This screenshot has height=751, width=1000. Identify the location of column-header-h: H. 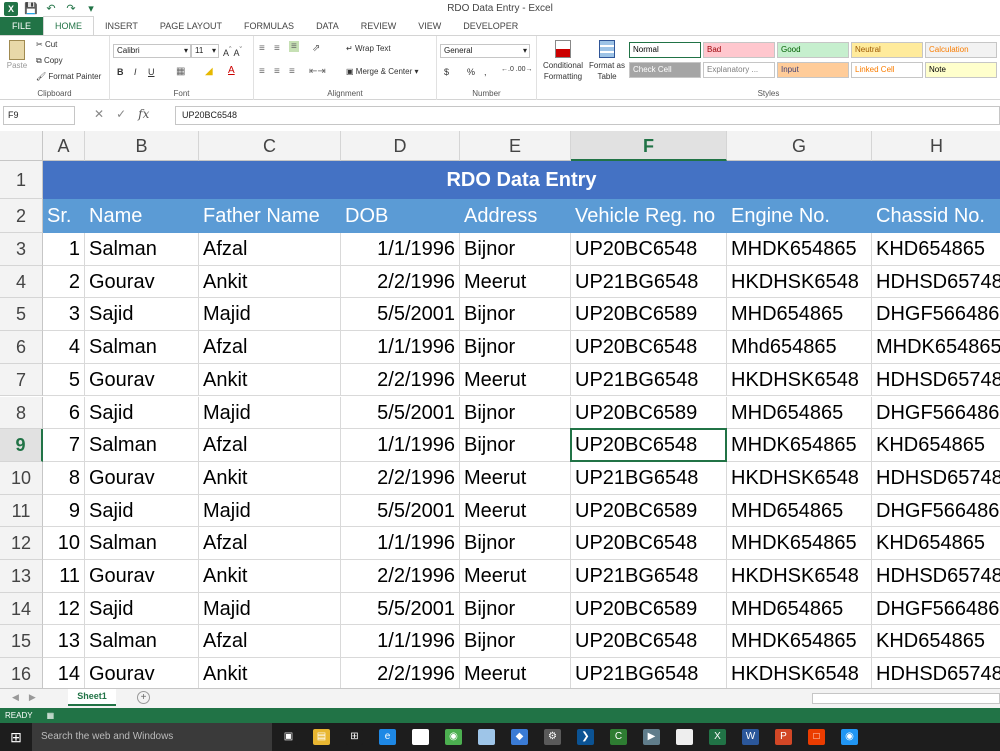
(936, 146).